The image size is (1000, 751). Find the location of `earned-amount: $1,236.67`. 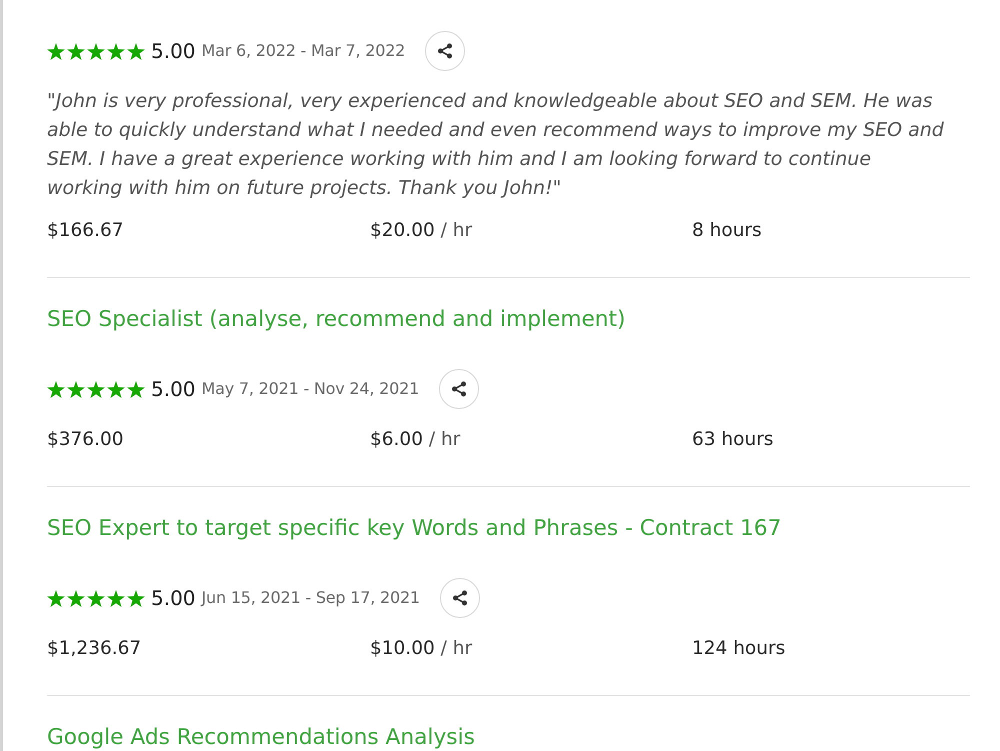

earned-amount: $1,236.67 is located at coordinates (94, 648).